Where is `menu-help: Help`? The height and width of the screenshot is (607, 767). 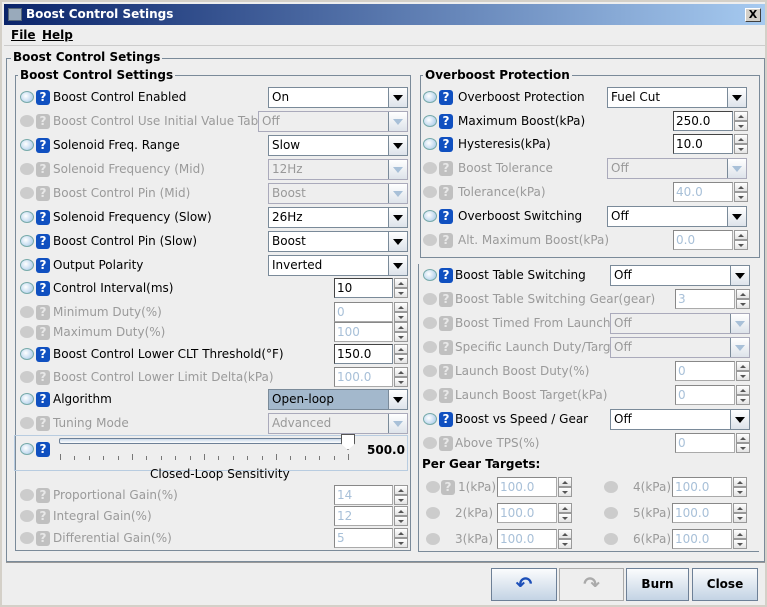
menu-help: Help is located at coordinates (57, 35).